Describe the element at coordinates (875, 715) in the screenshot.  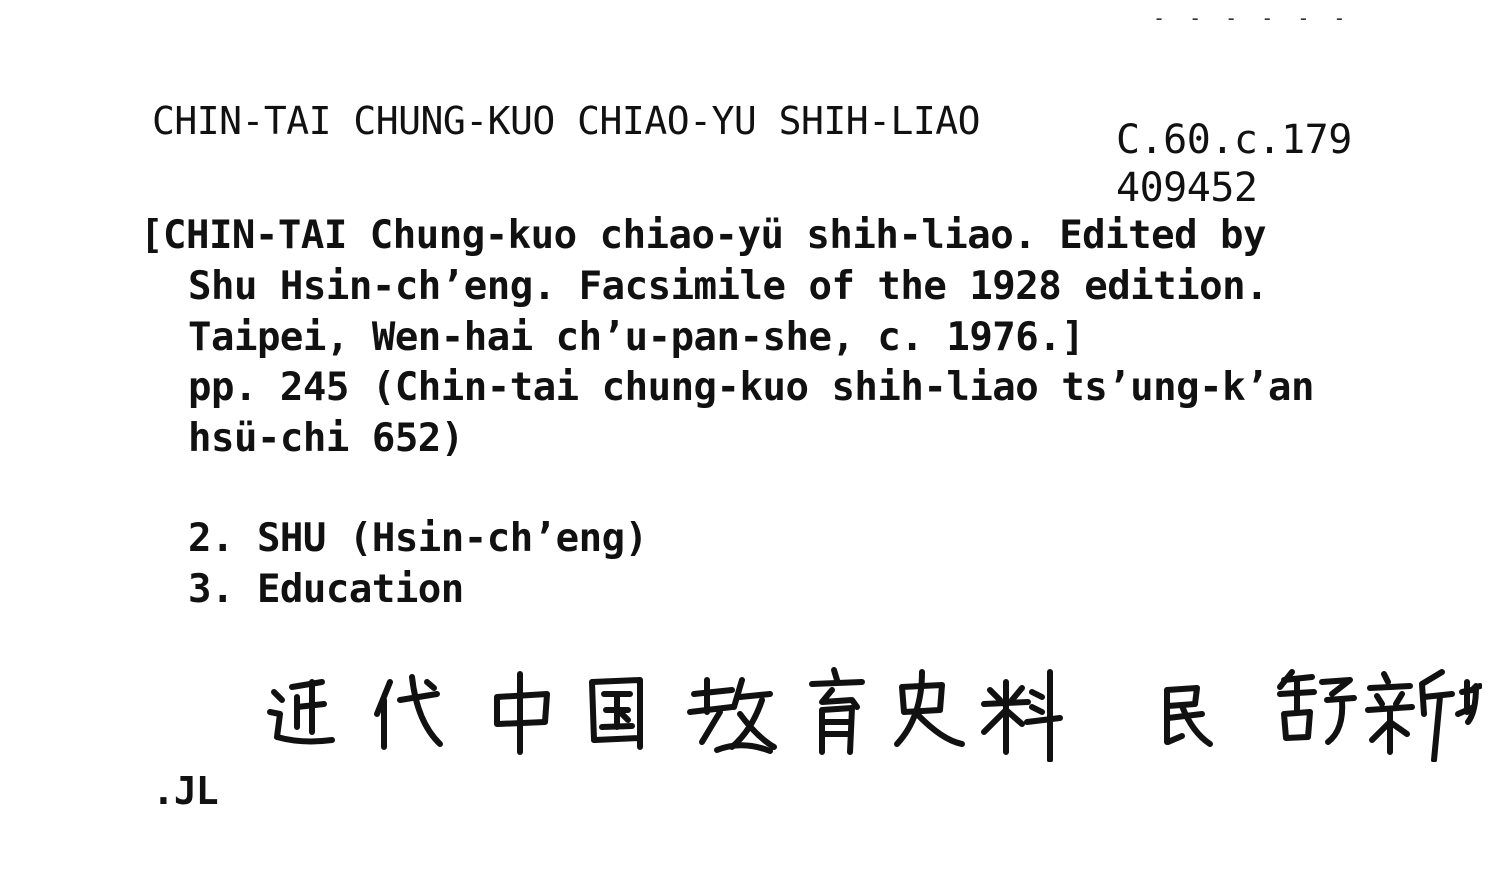
I see `handwriting-drawing` at that location.